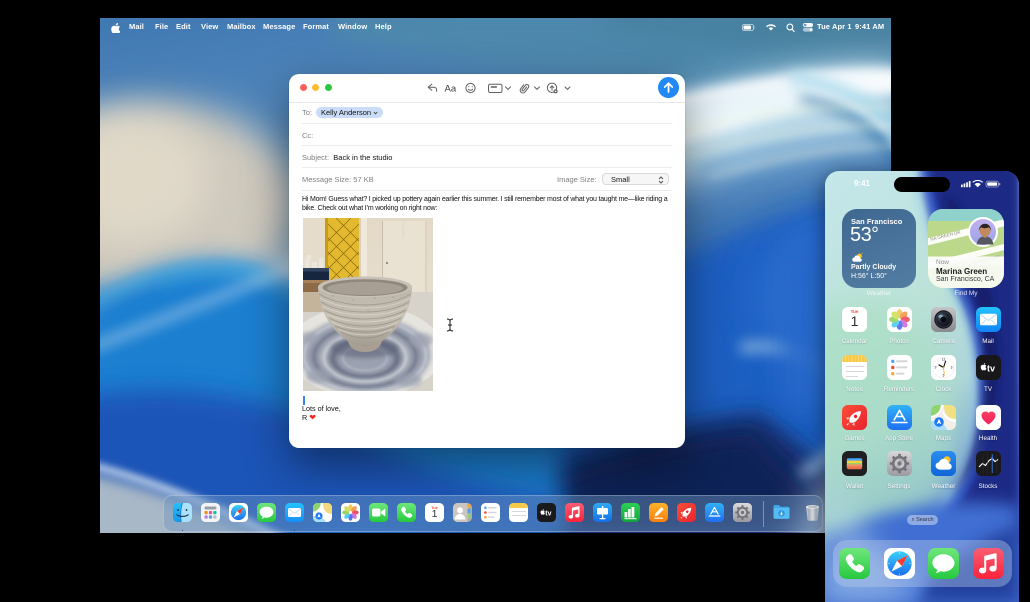  I want to click on svg-text: 12, so click(944, 360).